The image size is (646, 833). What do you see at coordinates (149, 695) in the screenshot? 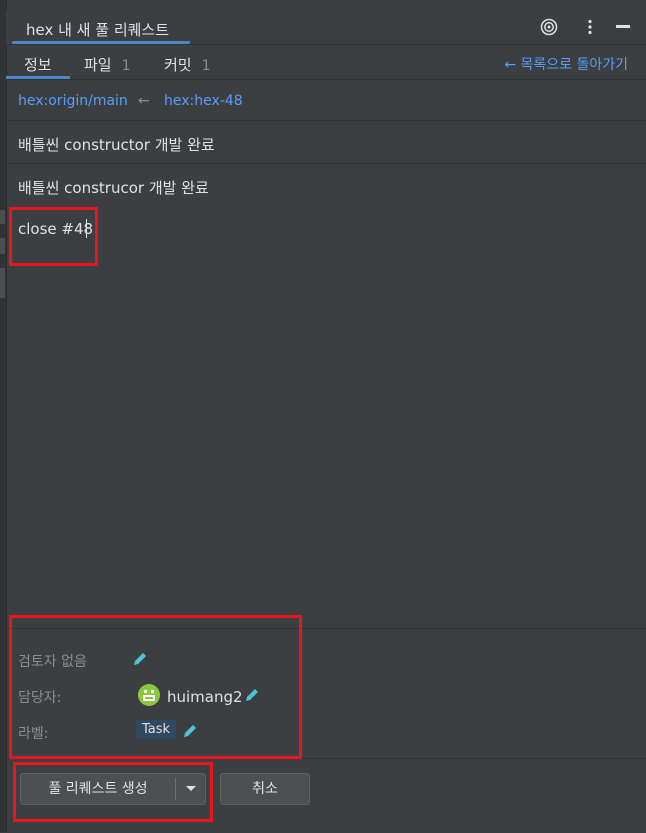
I see `avatar` at bounding box center [149, 695].